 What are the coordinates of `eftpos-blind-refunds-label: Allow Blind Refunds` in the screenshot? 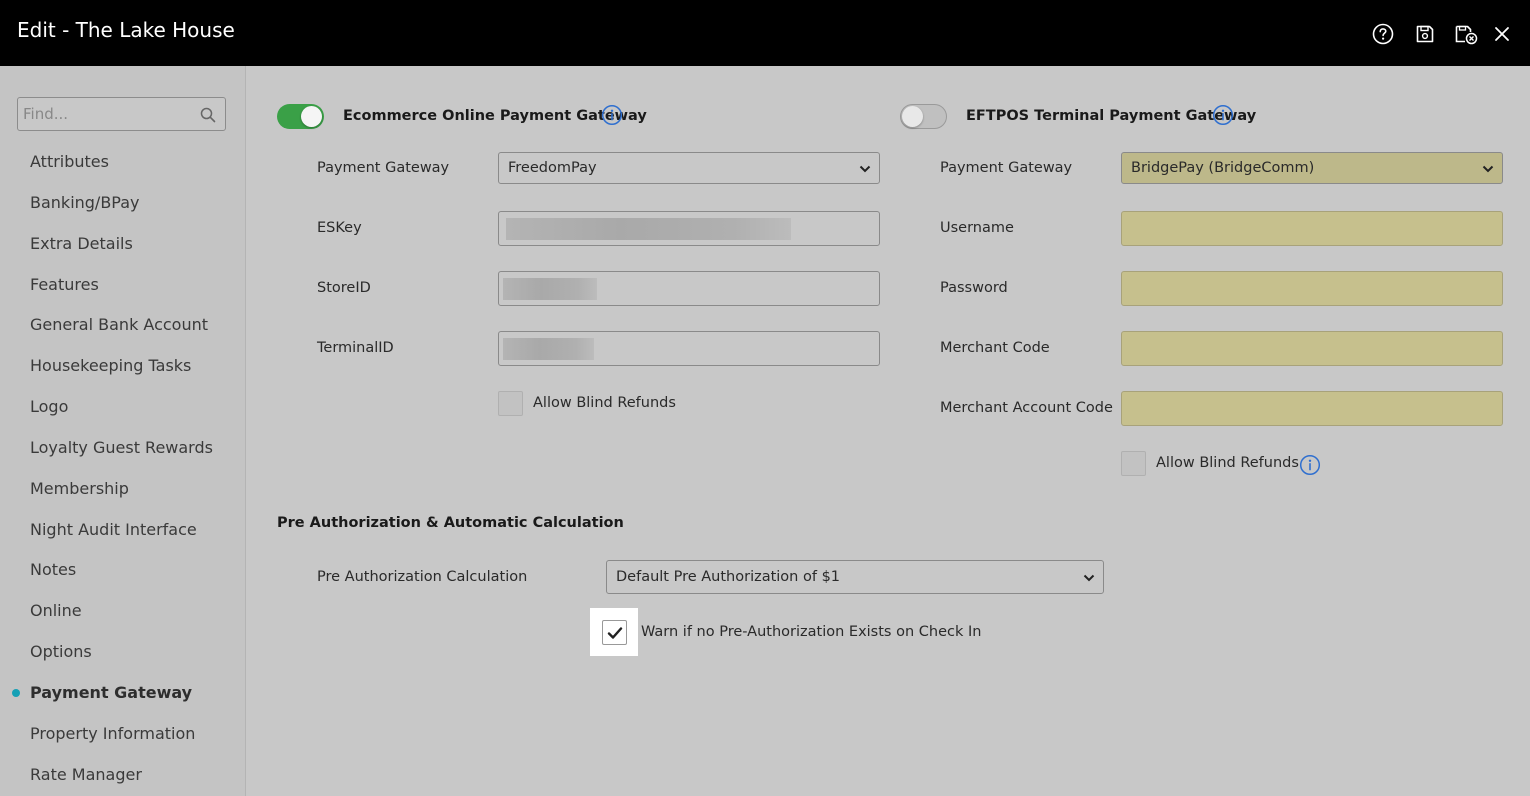 It's located at (1227, 463).